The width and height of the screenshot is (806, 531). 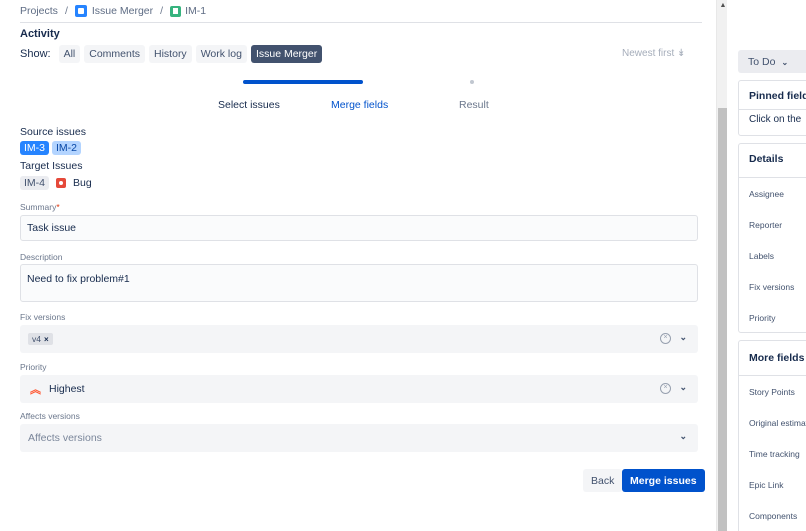 I want to click on pinned-fields-box: Pinned fields Click on the, so click(x=772, y=108).